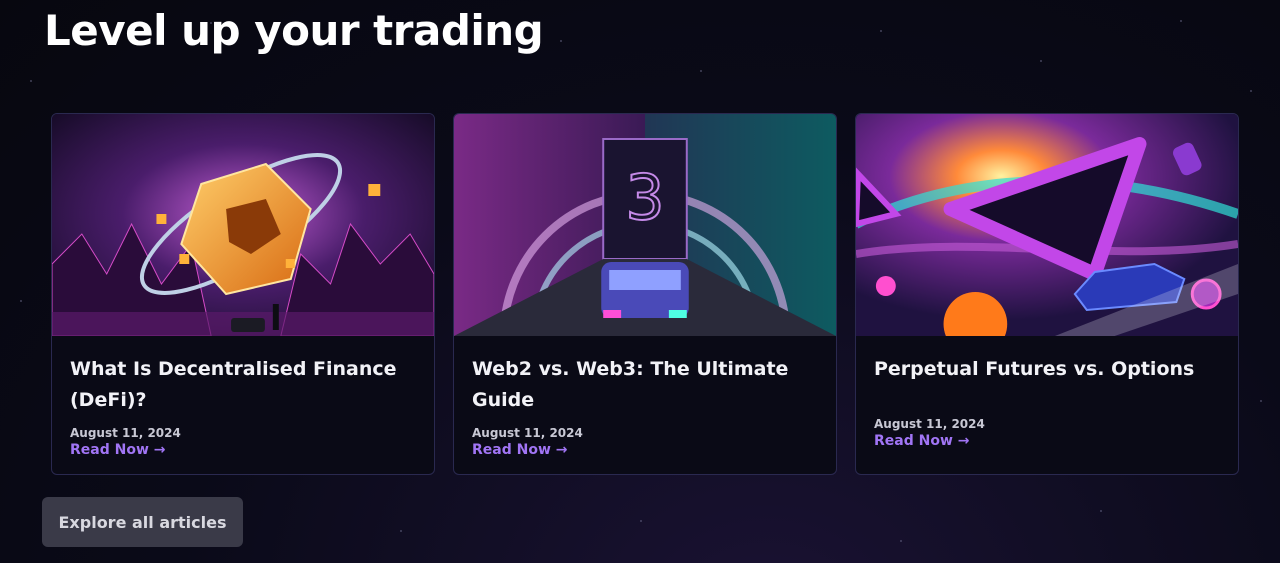 This screenshot has height=563, width=1280. Describe the element at coordinates (645, 385) in the screenshot. I see `article-title: Web2 vs. Web3: The Ultimate Guide` at that location.